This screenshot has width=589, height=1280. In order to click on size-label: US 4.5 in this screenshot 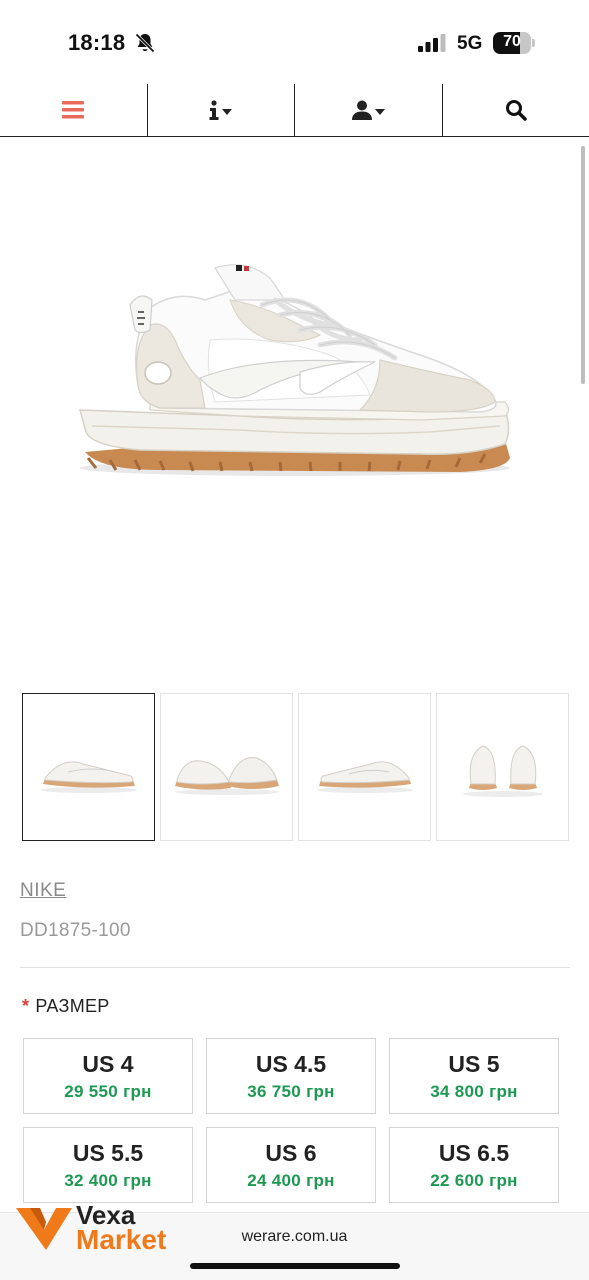, I will do `click(291, 1064)`.